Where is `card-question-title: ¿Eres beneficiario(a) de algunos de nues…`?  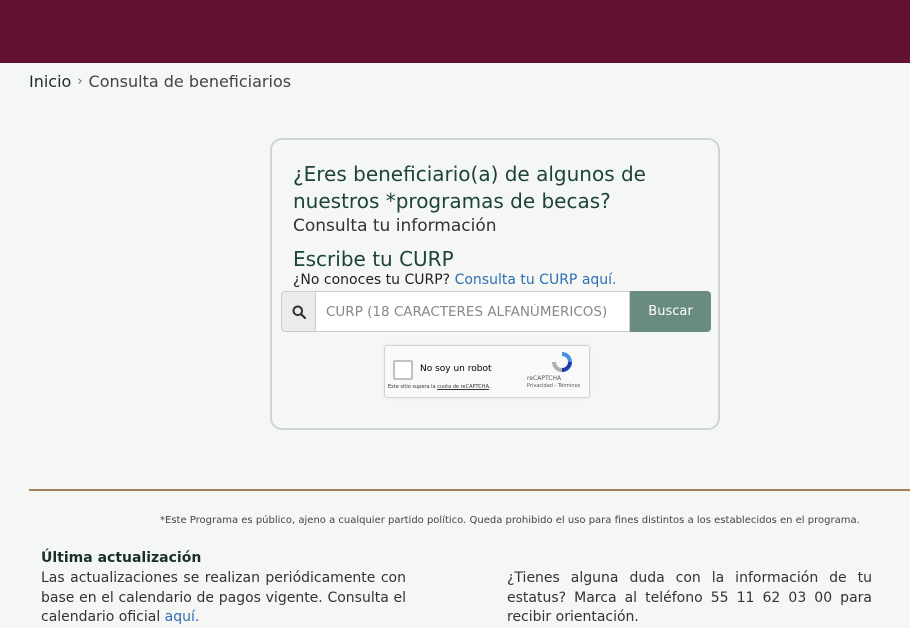
card-question-title: ¿Eres beneficiario(a) de algunos de nues… is located at coordinates (469, 187).